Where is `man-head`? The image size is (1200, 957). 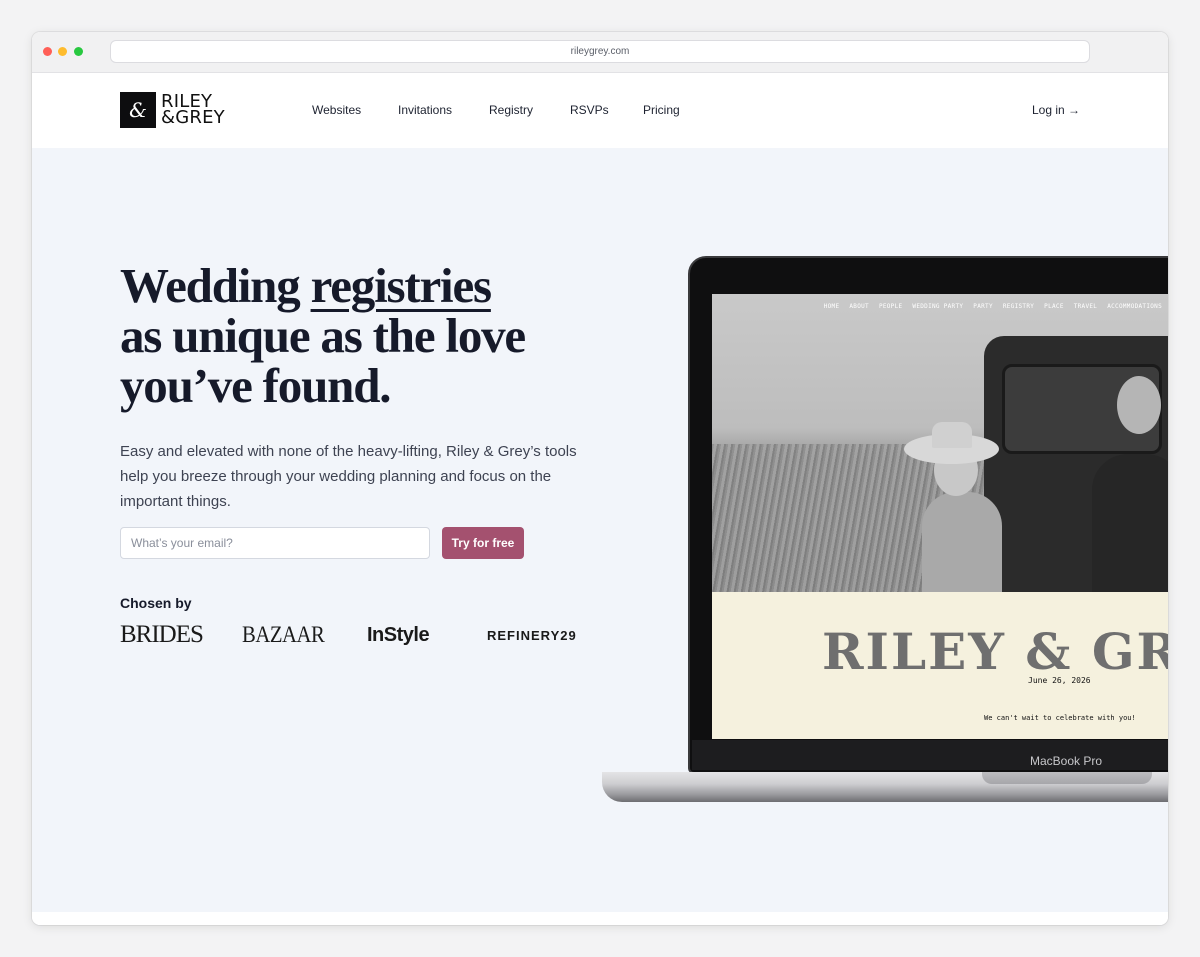 man-head is located at coordinates (1139, 405).